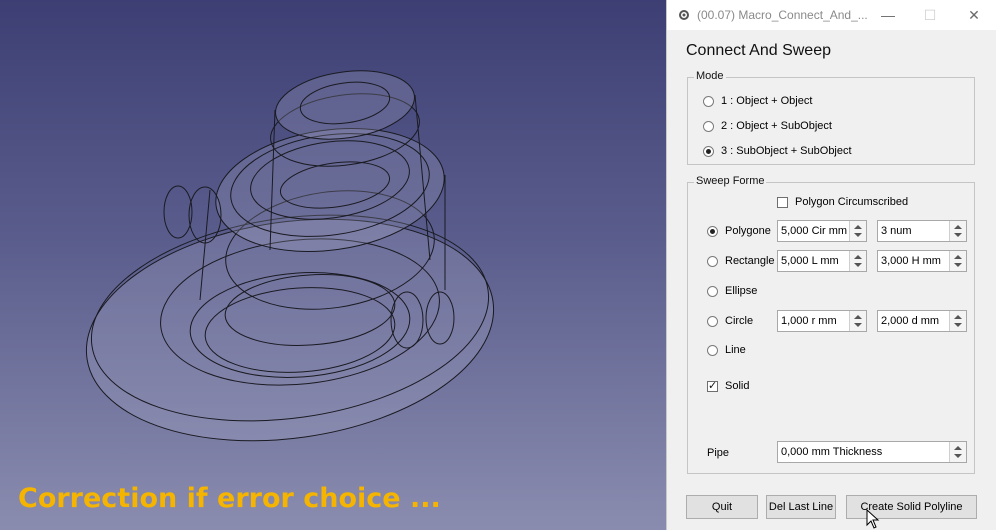 This screenshot has height=530, width=996. I want to click on polygone-sides-input: 3 num, so click(922, 231).